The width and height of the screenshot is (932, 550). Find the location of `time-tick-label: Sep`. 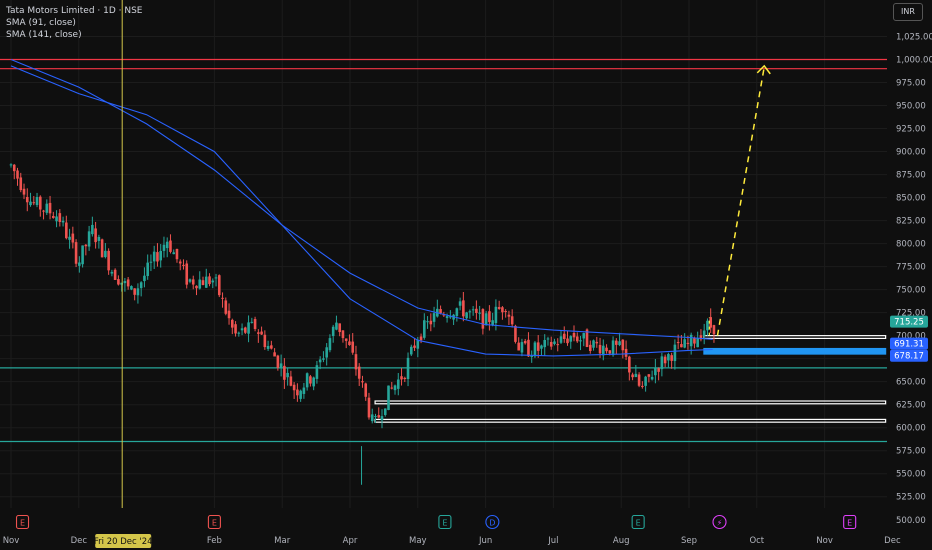

time-tick-label: Sep is located at coordinates (689, 541).